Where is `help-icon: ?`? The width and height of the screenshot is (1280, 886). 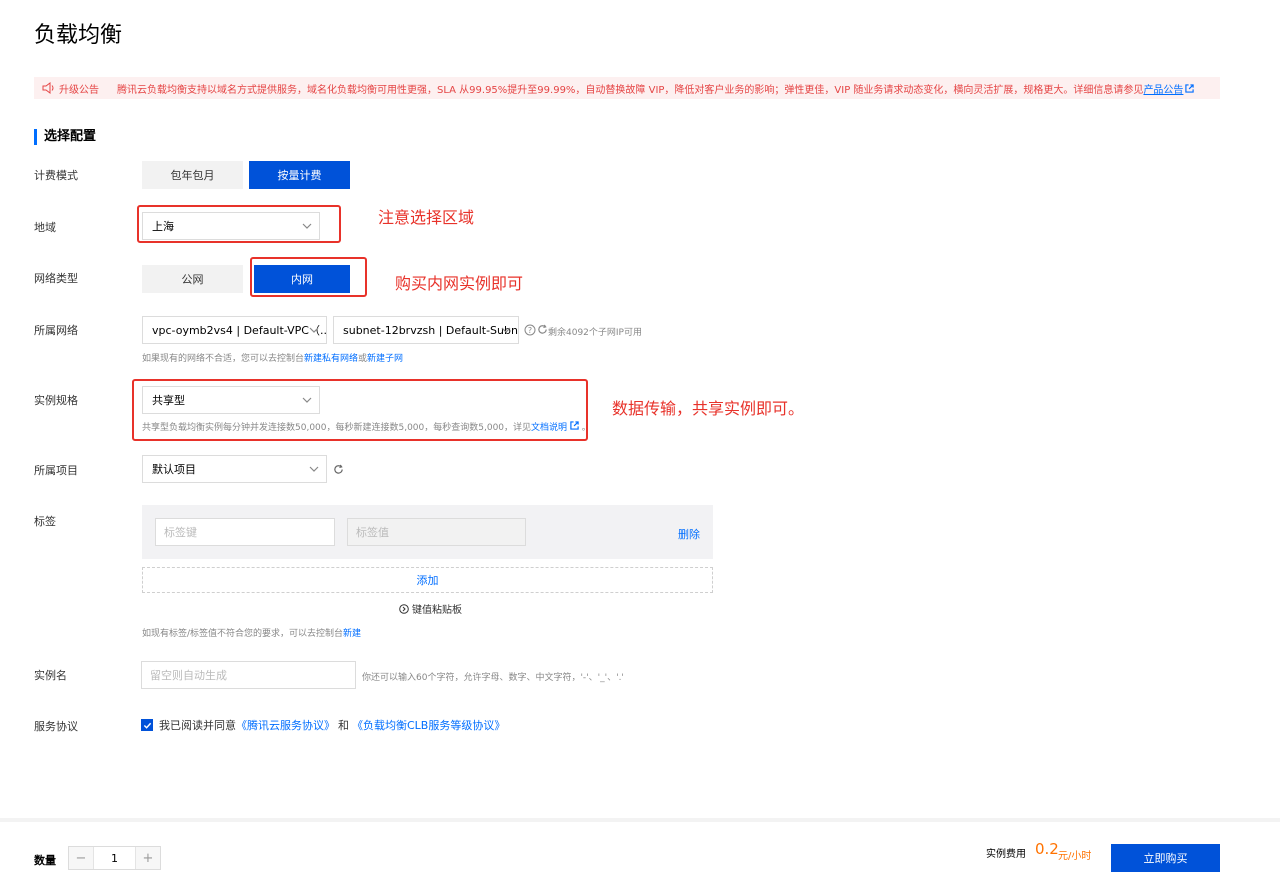 help-icon: ? is located at coordinates (530, 330).